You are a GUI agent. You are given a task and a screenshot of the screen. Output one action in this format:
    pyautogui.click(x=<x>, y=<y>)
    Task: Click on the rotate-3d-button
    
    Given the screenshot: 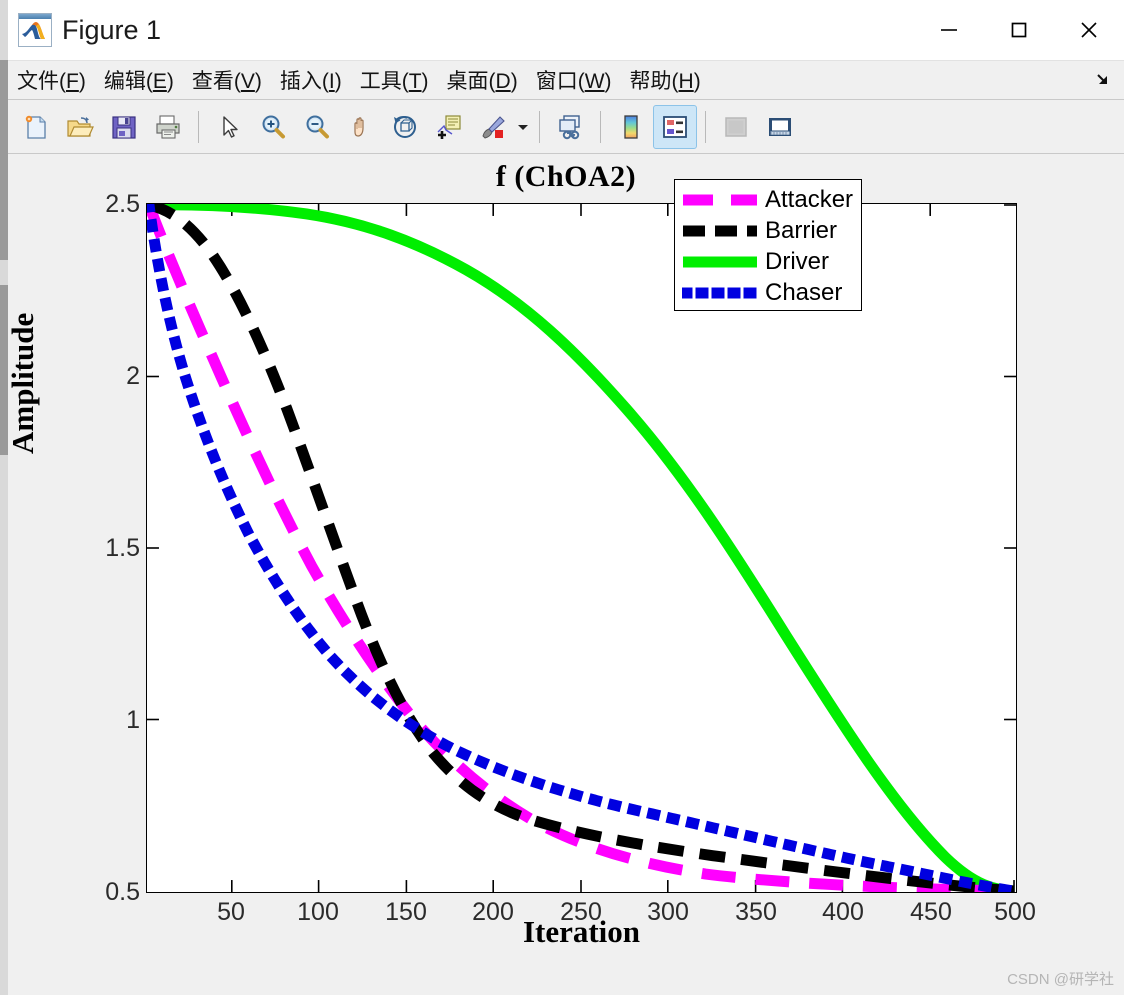 What is the action you would take?
    pyautogui.click(x=405, y=127)
    